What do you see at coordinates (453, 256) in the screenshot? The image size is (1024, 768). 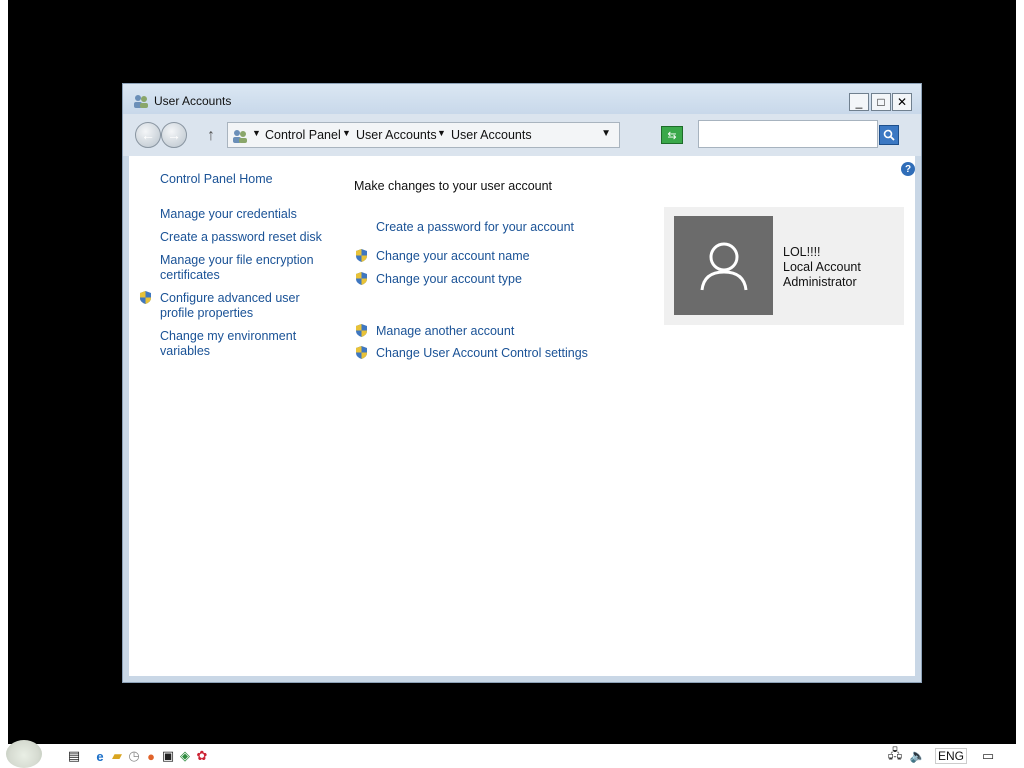 I see `task-change-account-name: Change your account name` at bounding box center [453, 256].